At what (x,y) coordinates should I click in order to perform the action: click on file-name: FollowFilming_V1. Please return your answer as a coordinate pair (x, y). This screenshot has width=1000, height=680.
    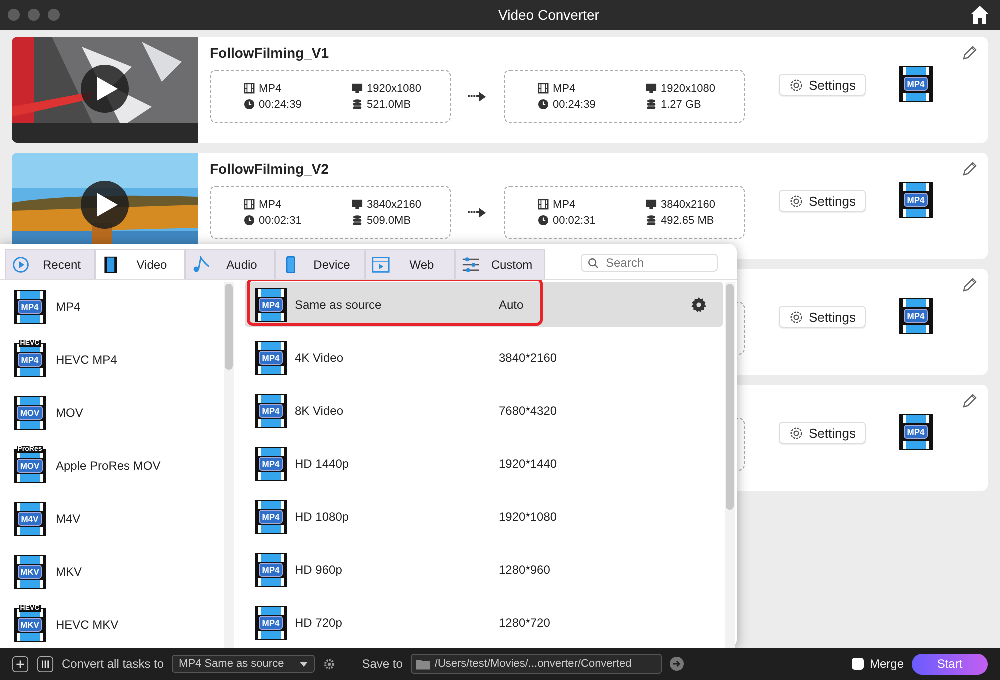
    Looking at the image, I should click on (270, 53).